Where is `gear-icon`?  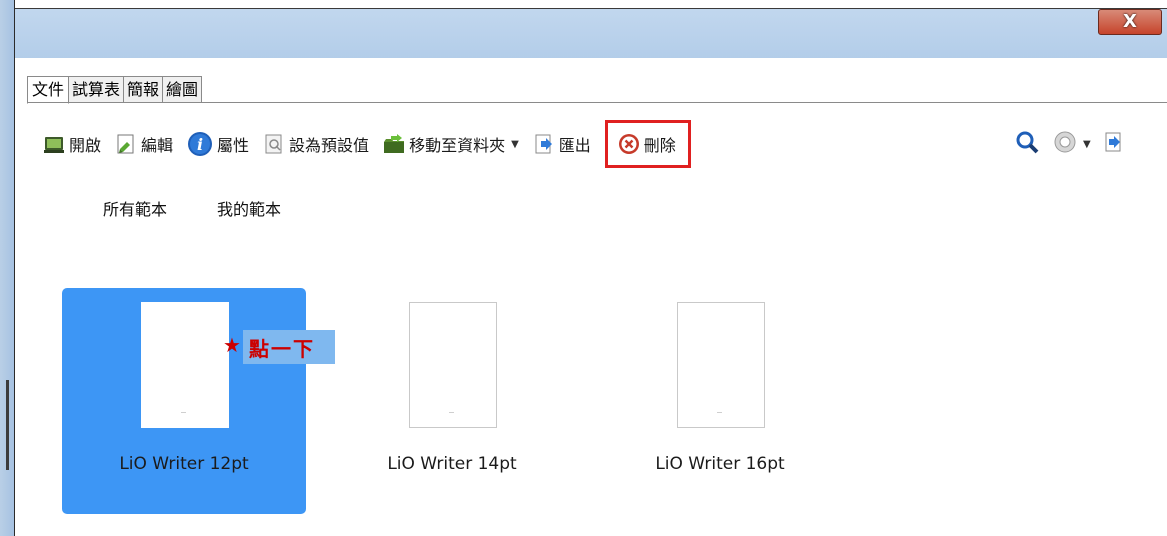
gear-icon is located at coordinates (1065, 144).